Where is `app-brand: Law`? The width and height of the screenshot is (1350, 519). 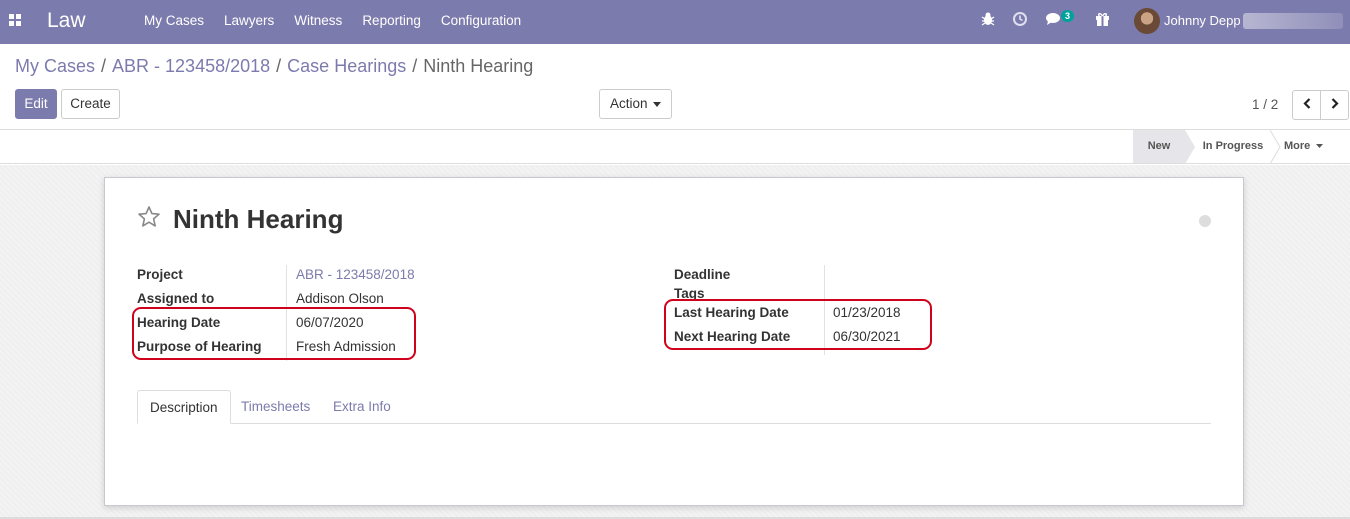
app-brand: Law is located at coordinates (66, 21).